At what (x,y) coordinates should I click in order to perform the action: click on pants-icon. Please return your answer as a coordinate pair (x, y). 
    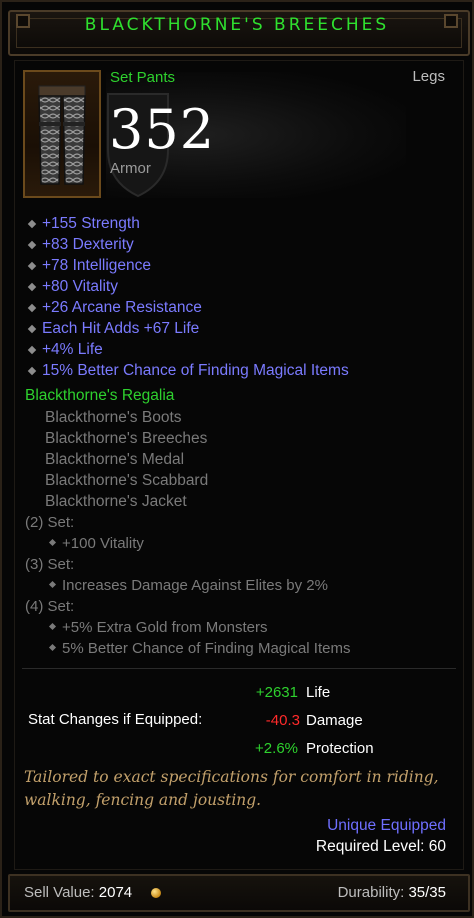
    Looking at the image, I should click on (62, 135).